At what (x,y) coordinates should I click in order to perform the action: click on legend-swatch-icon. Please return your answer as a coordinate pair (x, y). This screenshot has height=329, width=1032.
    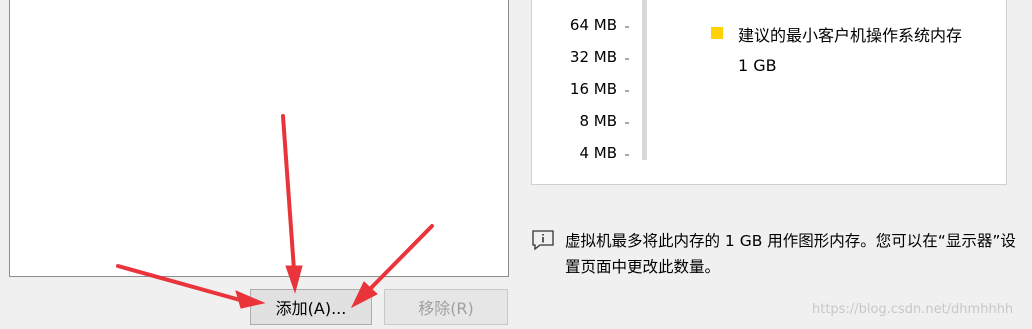
    Looking at the image, I should click on (717, 33).